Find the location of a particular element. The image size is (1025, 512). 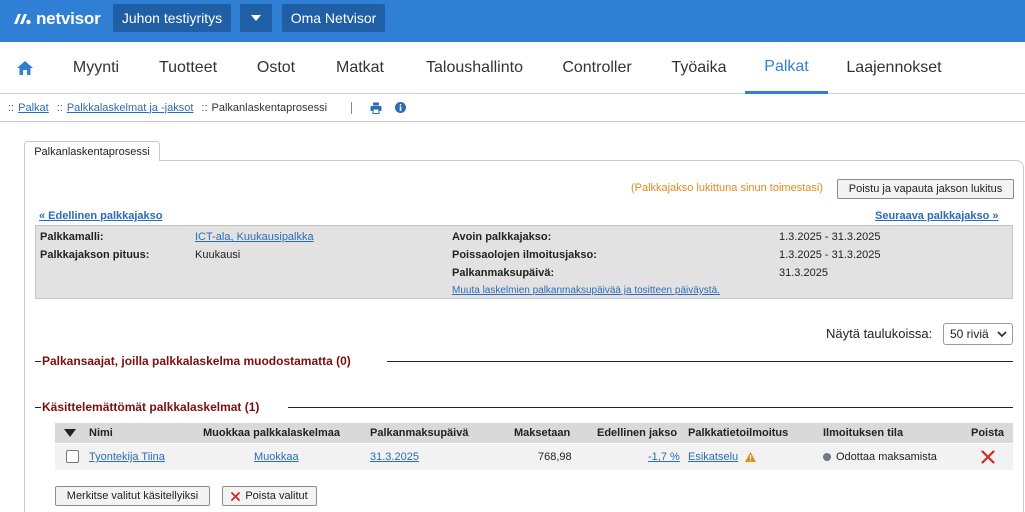

salary-model-link: ICT-ala, Kuukausipalkka is located at coordinates (254, 237).